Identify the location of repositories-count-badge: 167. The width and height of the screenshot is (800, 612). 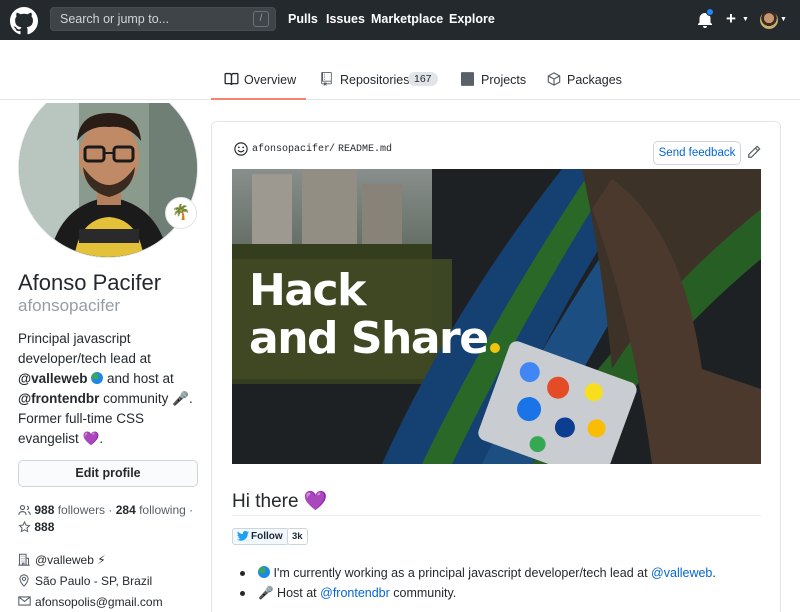
(423, 79).